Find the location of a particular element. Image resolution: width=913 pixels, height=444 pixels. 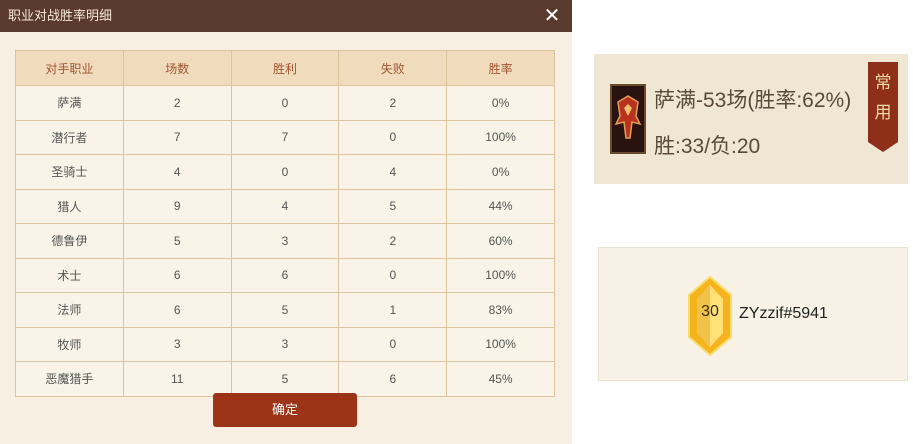

table-row: 恶魔猎手 11 5 6 45% is located at coordinates (285, 379).